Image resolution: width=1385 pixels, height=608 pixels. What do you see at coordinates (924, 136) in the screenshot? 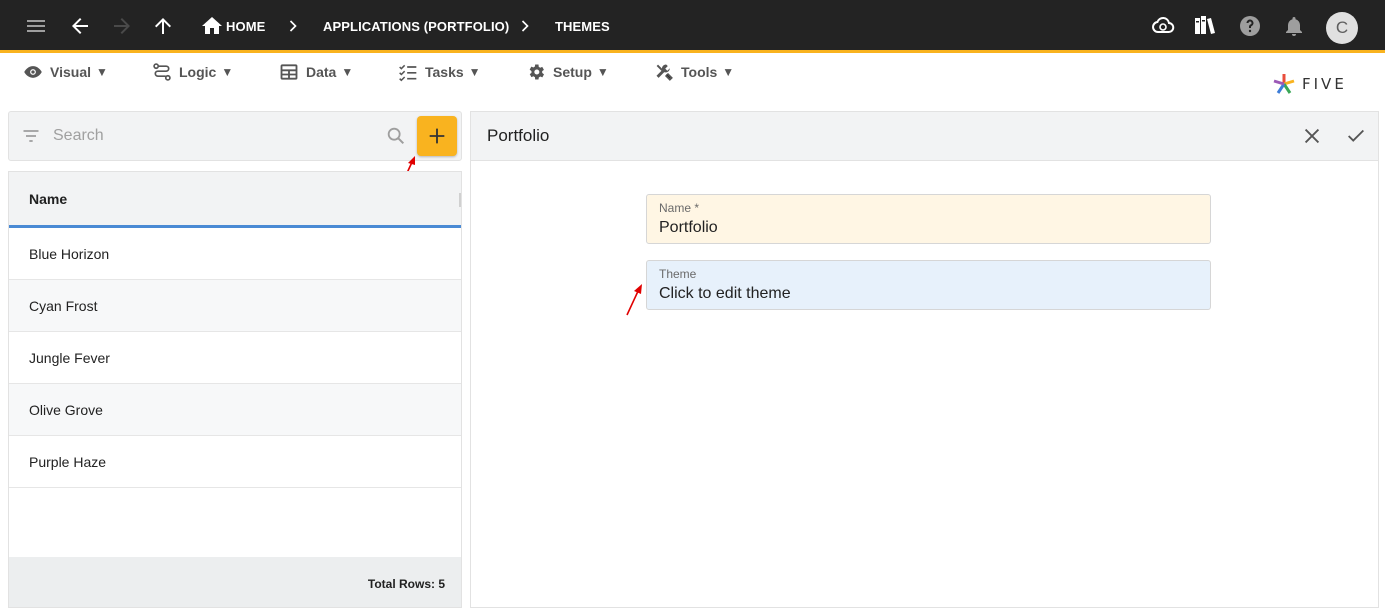
I see `form-header: Portfolio` at bounding box center [924, 136].